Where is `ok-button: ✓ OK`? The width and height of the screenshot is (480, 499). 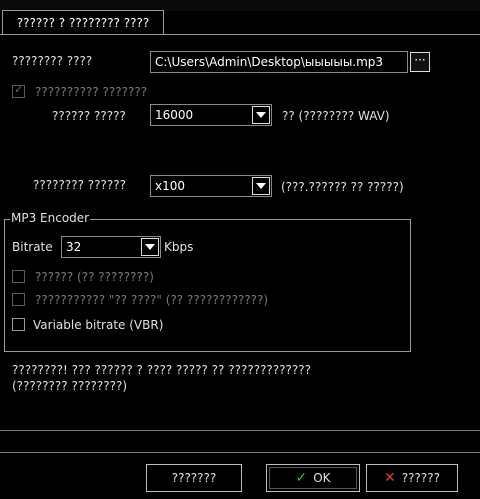
ok-button: ✓ OK is located at coordinates (313, 478).